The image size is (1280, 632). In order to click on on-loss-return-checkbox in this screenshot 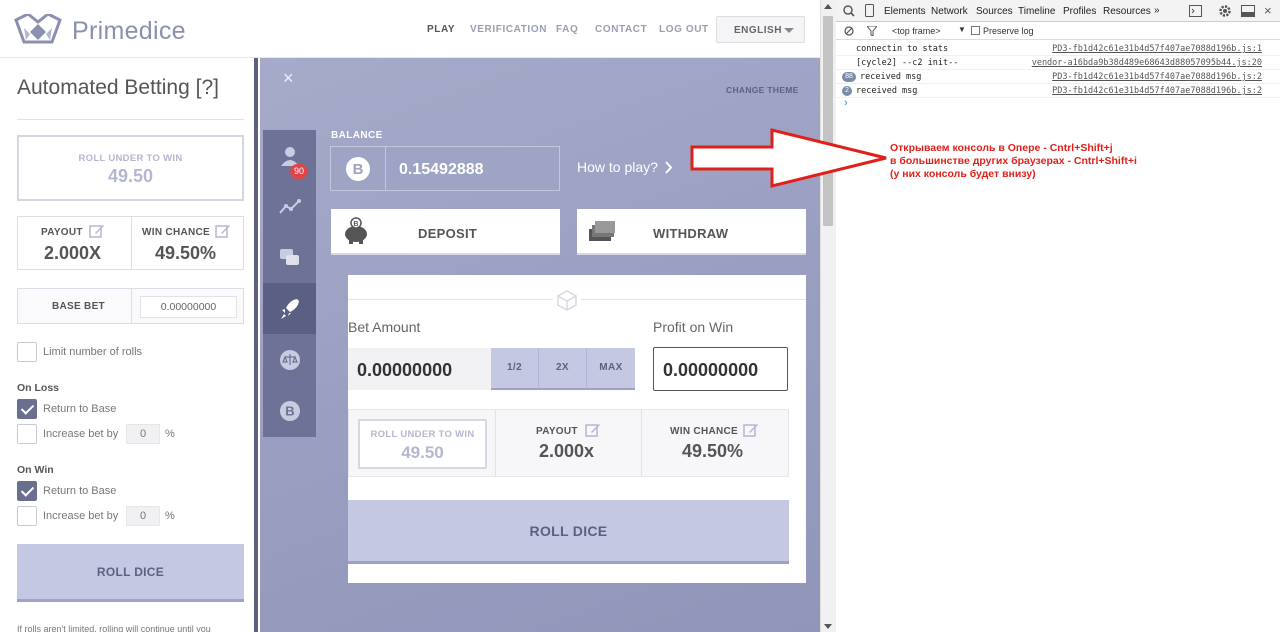, I will do `click(27, 409)`.